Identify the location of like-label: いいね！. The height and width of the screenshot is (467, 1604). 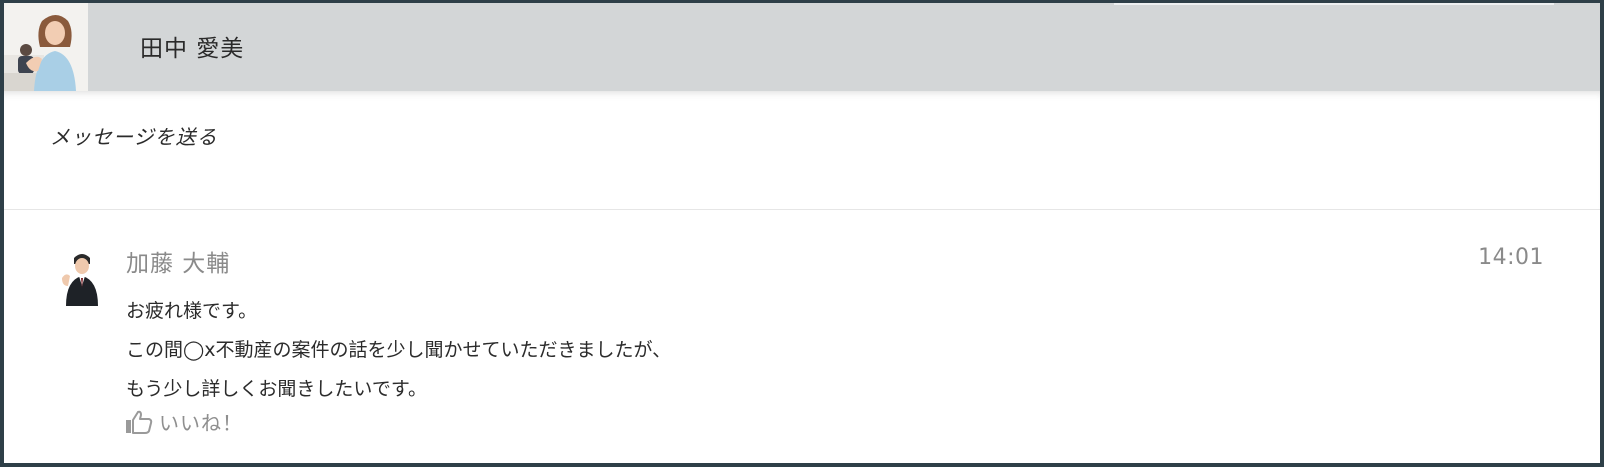
(201, 423).